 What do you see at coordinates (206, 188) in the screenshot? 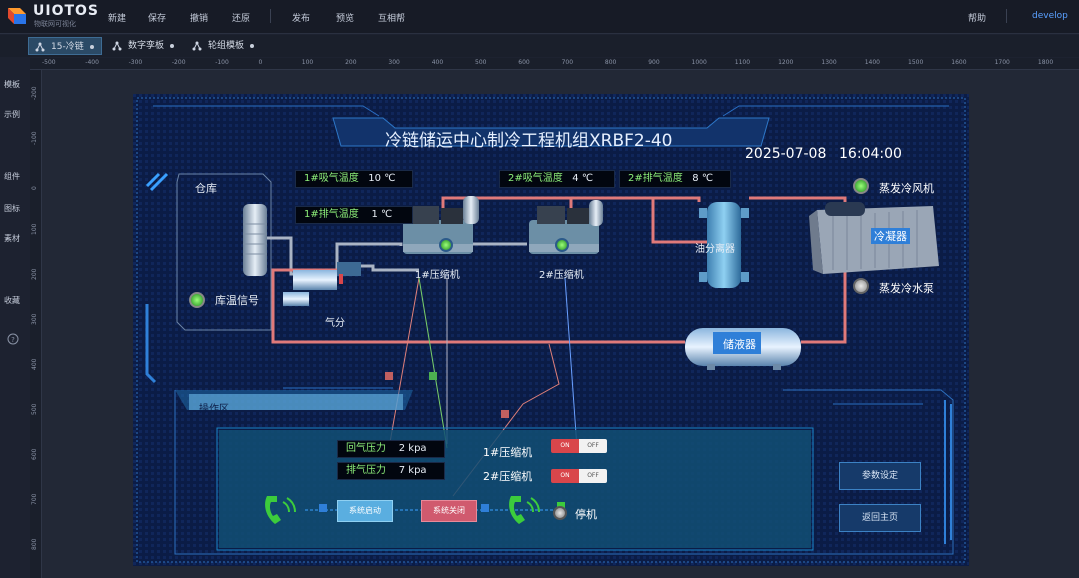
I see `warehouse-label: 仓库` at bounding box center [206, 188].